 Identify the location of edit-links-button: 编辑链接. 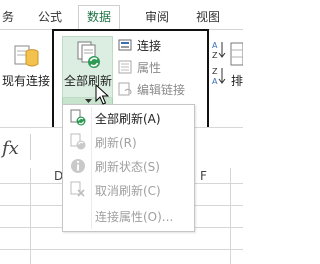
(153, 89).